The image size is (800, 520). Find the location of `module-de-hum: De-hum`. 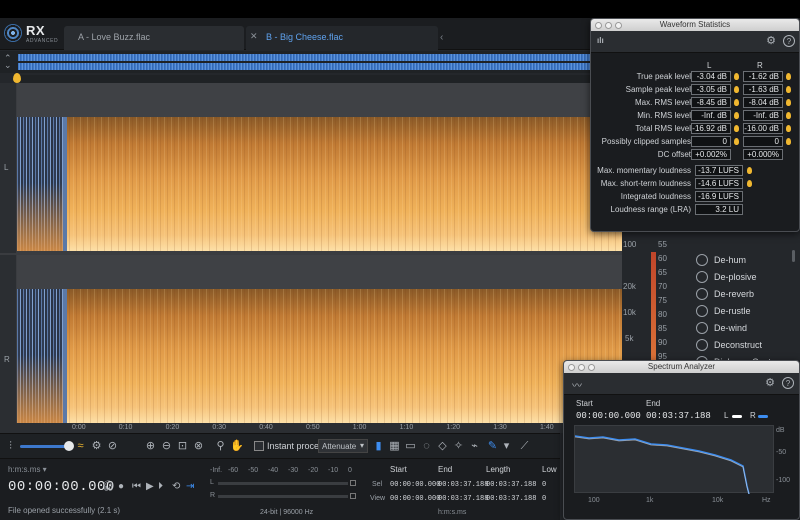

module-de-hum: De-hum is located at coordinates (721, 262).